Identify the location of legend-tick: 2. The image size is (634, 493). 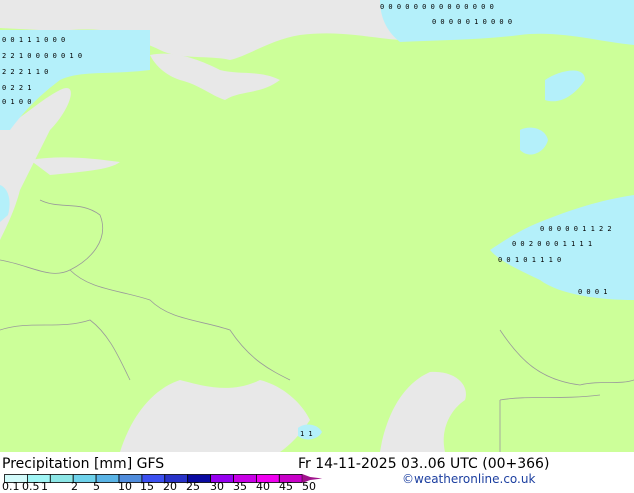
(74, 486).